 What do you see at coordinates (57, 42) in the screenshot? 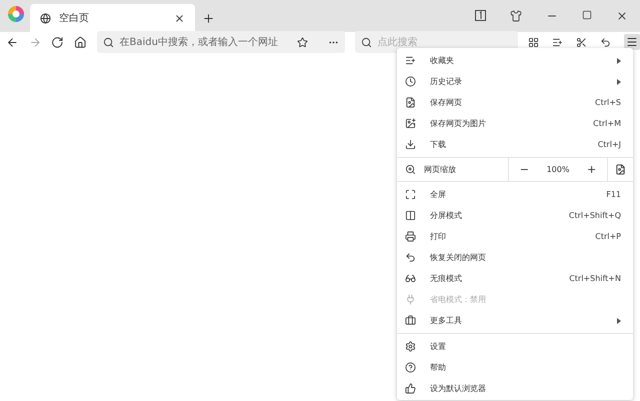
I see `reload-icon` at bounding box center [57, 42].